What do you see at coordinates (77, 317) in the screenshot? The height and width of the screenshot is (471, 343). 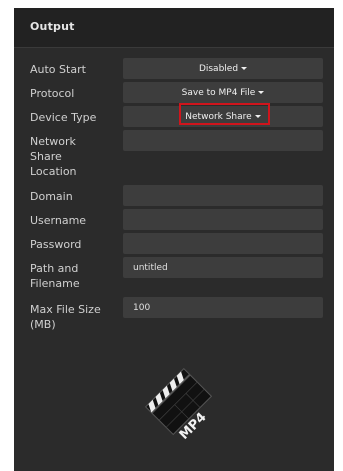 I see `max-file-size-label: Max File Size (MB)` at bounding box center [77, 317].